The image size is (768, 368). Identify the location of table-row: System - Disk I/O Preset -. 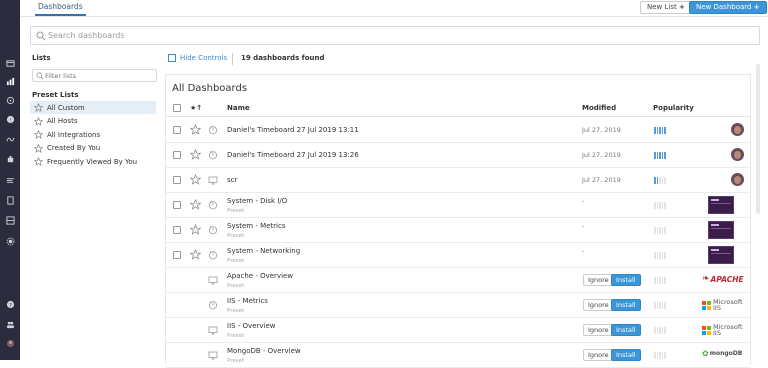
(458, 205).